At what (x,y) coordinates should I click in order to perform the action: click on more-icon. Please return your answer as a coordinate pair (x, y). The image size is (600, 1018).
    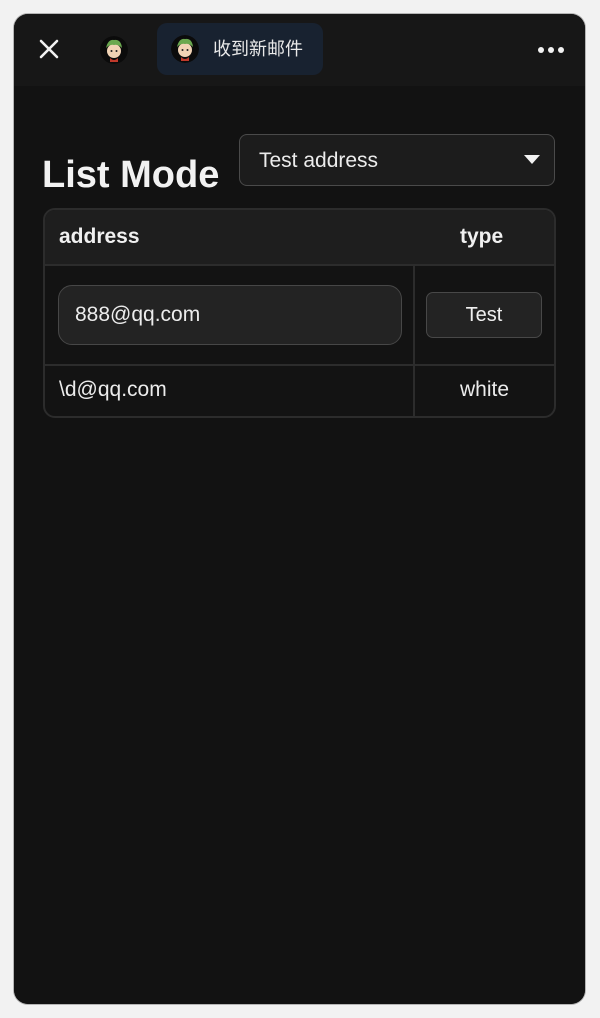
    Looking at the image, I should click on (551, 50).